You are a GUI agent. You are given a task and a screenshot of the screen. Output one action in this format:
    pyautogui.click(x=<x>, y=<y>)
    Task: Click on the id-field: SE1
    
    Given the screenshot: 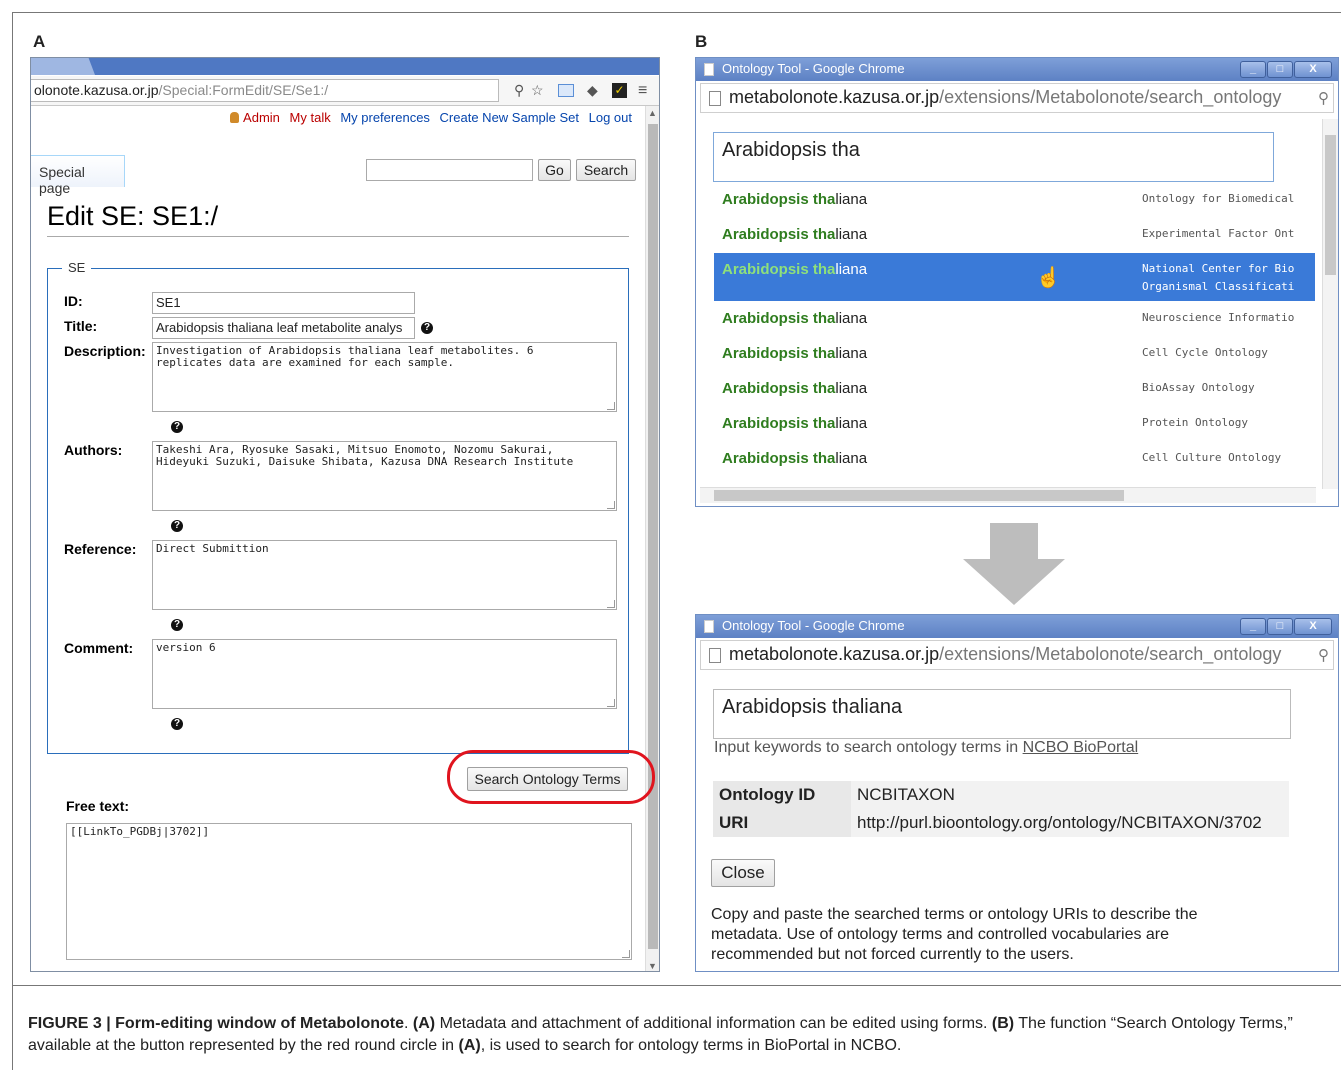 What is the action you would take?
    pyautogui.click(x=283, y=303)
    